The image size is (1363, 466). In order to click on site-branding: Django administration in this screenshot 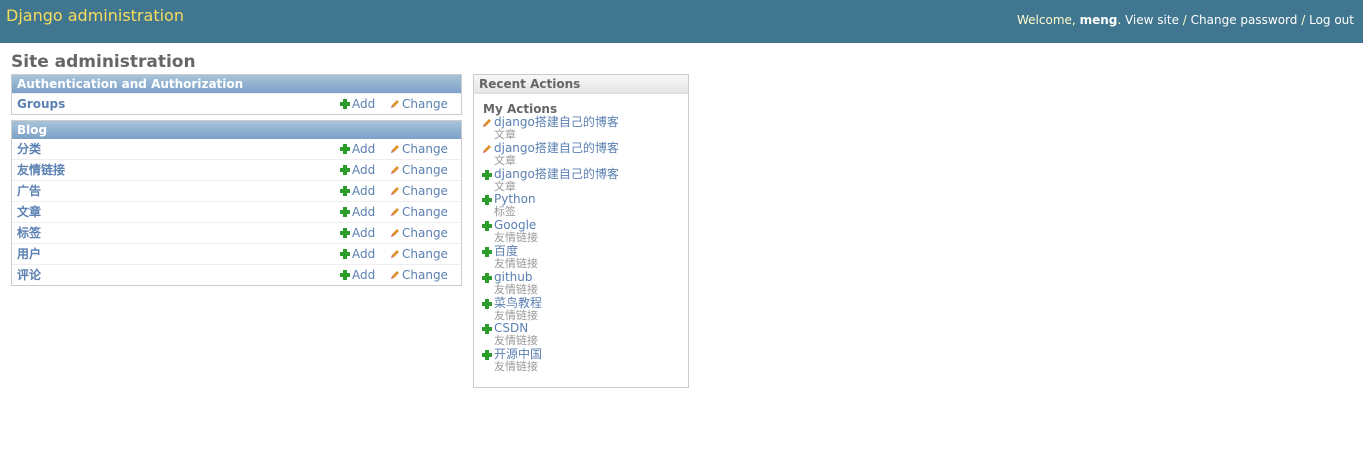, I will do `click(95, 15)`.